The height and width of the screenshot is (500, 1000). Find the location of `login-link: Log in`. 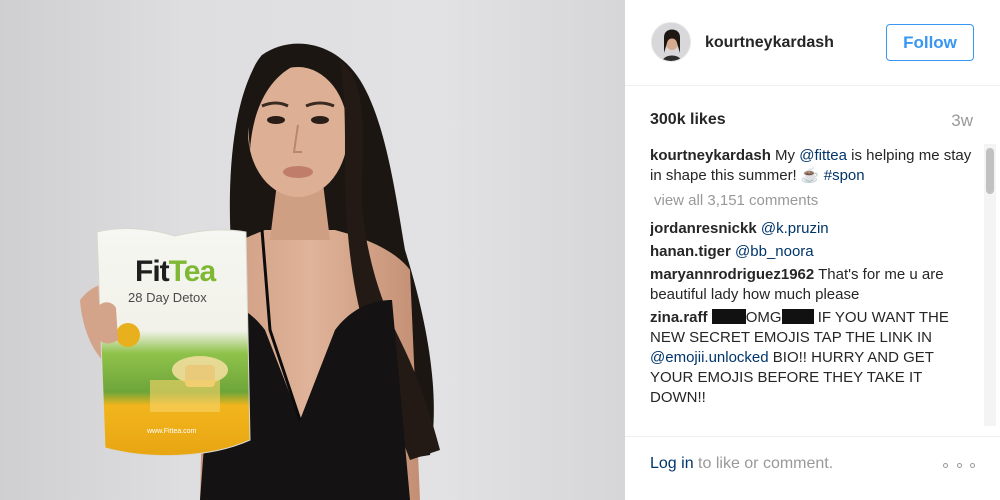

login-link: Log in is located at coordinates (672, 463).